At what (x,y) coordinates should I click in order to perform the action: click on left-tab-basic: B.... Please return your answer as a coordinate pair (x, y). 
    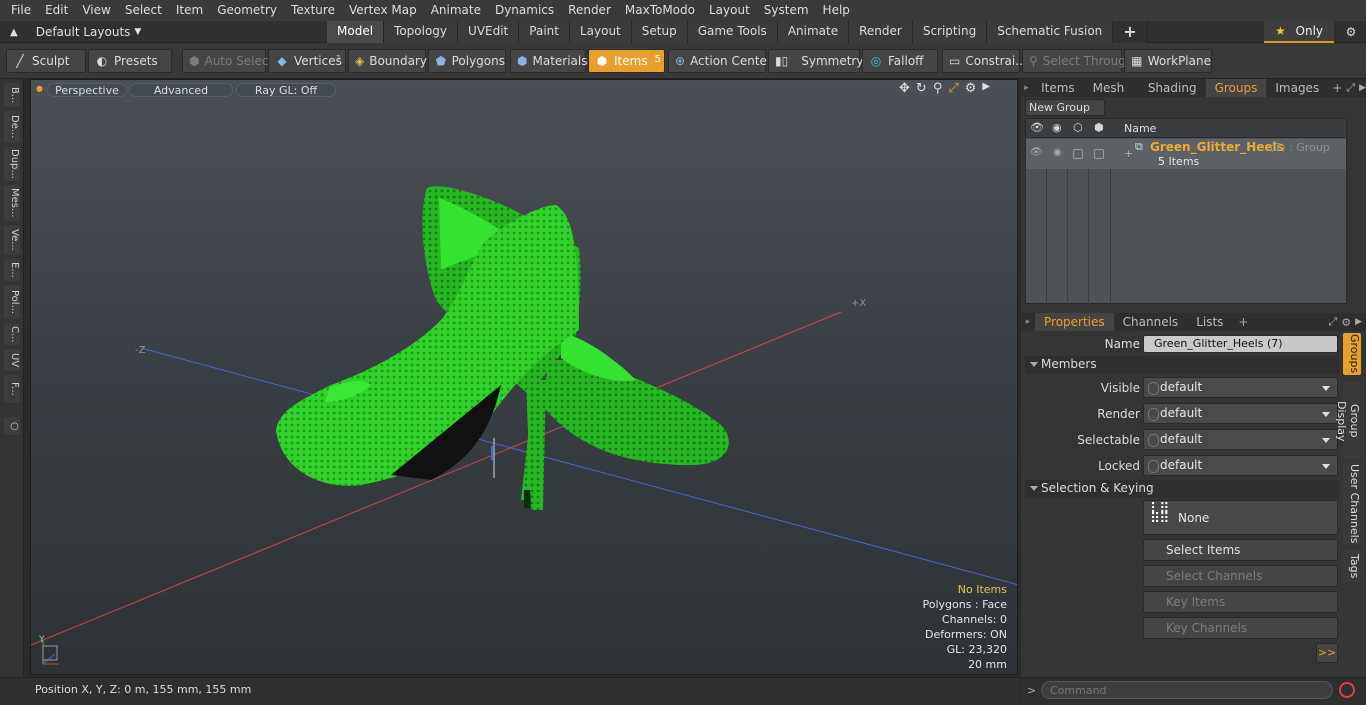
    Looking at the image, I should click on (12, 95).